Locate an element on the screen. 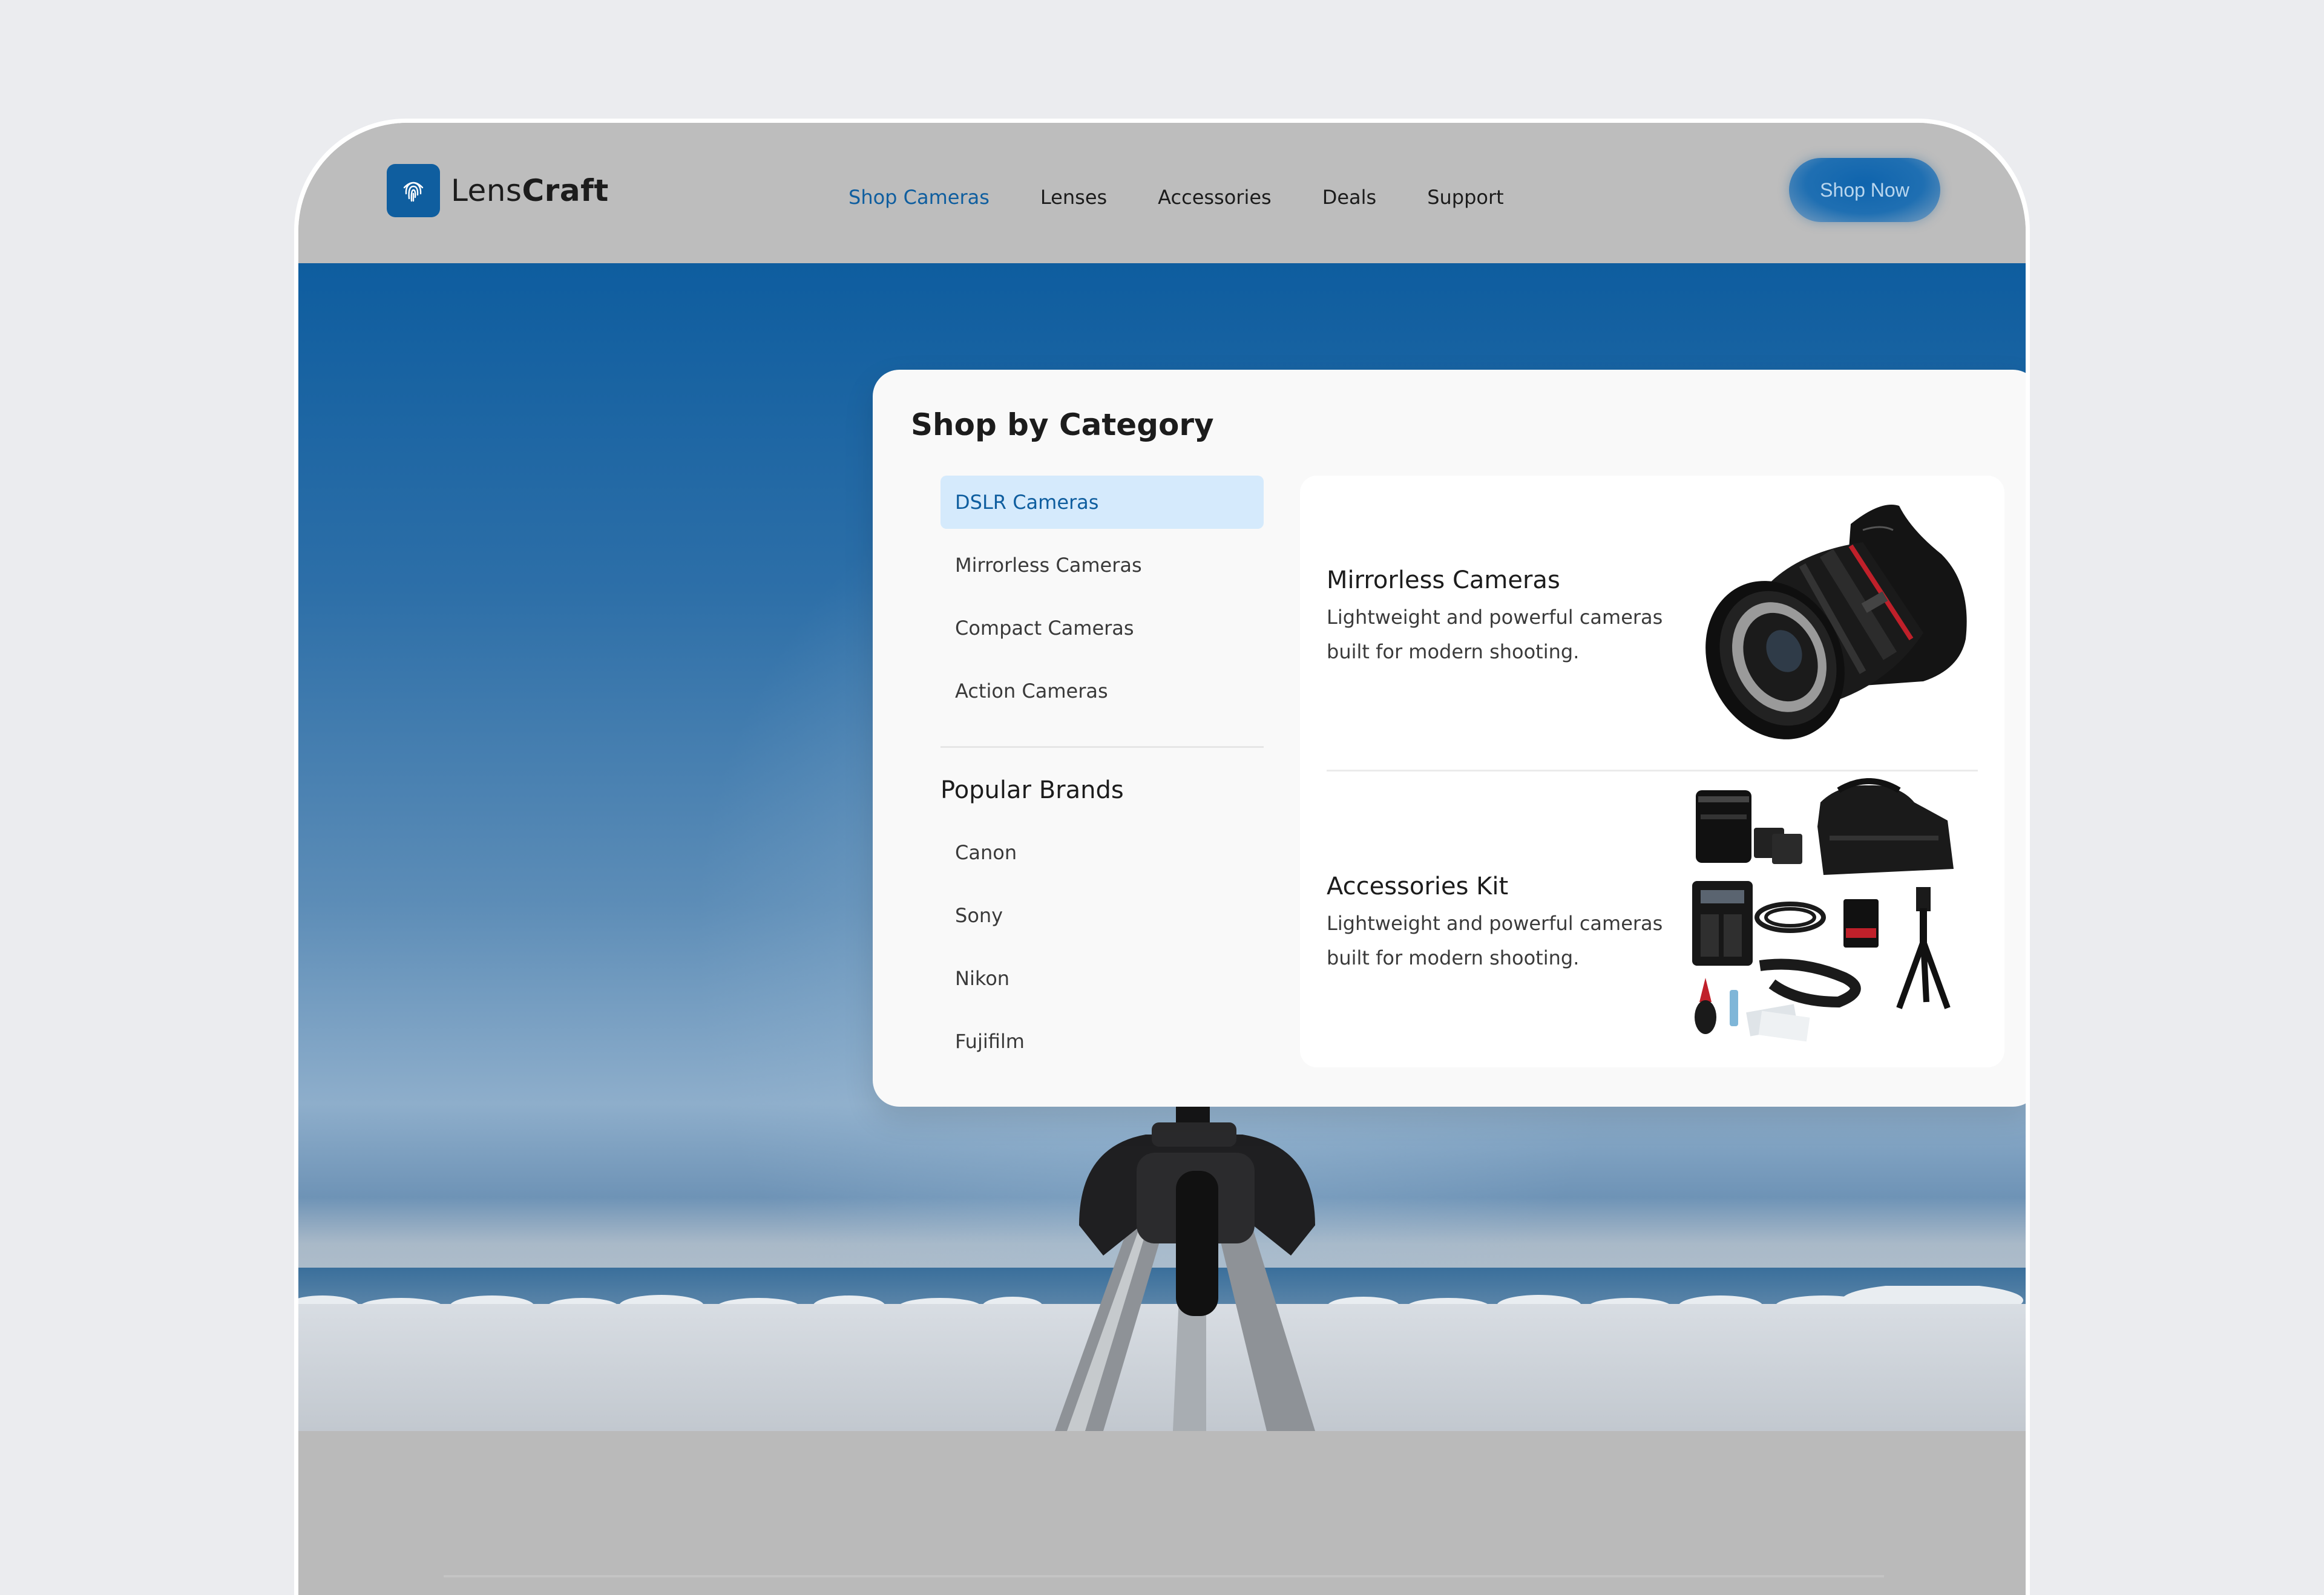  lower-content-area is located at coordinates (1162, 1513).